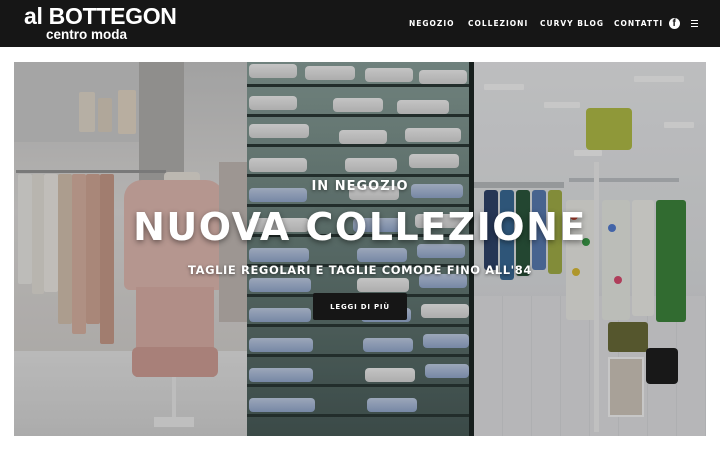  What do you see at coordinates (638, 23) in the screenshot?
I see `nav-item-contatti: CONTATTI` at bounding box center [638, 23].